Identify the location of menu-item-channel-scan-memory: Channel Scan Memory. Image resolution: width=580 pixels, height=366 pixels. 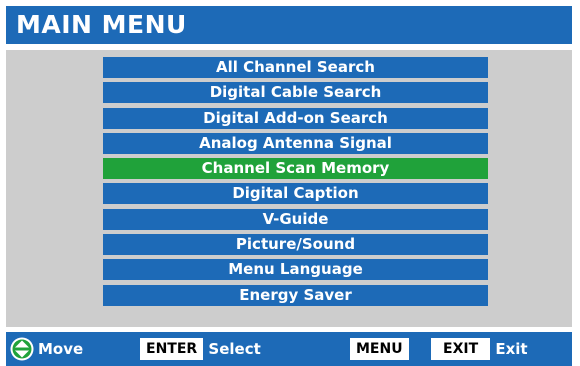
(295, 169).